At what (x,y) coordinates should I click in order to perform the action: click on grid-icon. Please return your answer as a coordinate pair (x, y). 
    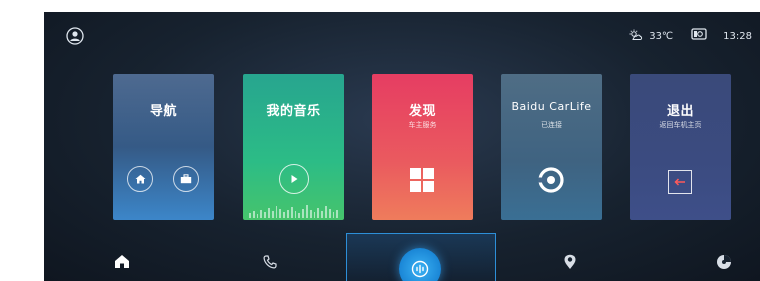
    Looking at the image, I should click on (422, 180).